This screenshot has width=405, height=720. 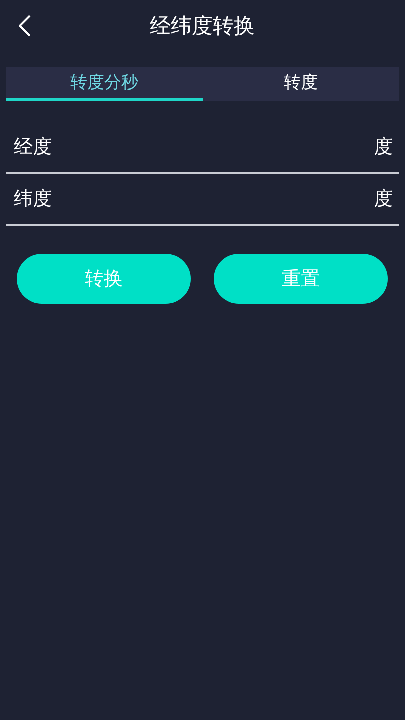 What do you see at coordinates (202, 200) in the screenshot?
I see `input-field: 纬度 度` at bounding box center [202, 200].